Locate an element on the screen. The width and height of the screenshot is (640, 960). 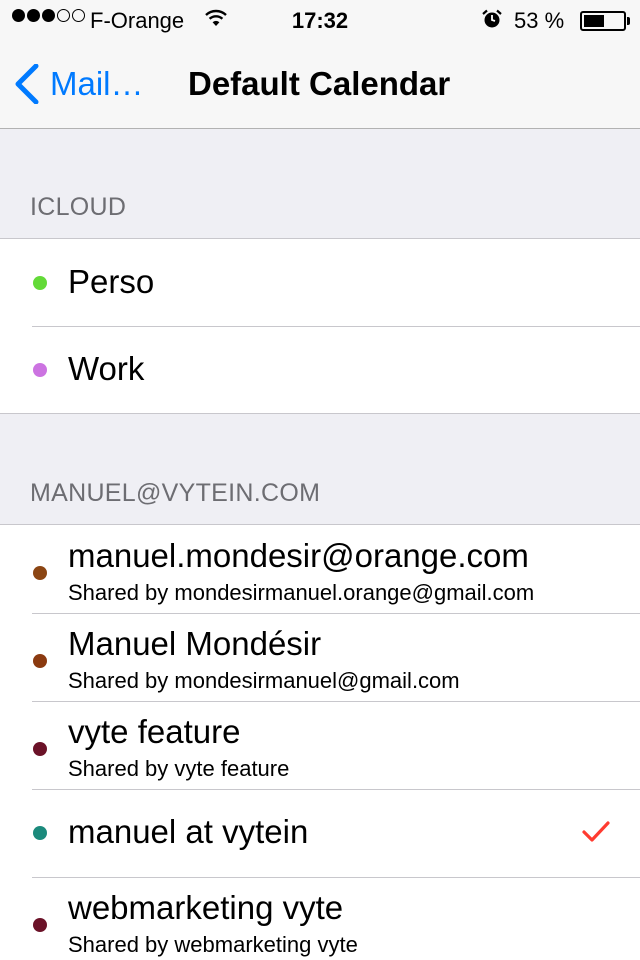
calendar-name: manuel.mondesir@orange.com is located at coordinates (298, 555).